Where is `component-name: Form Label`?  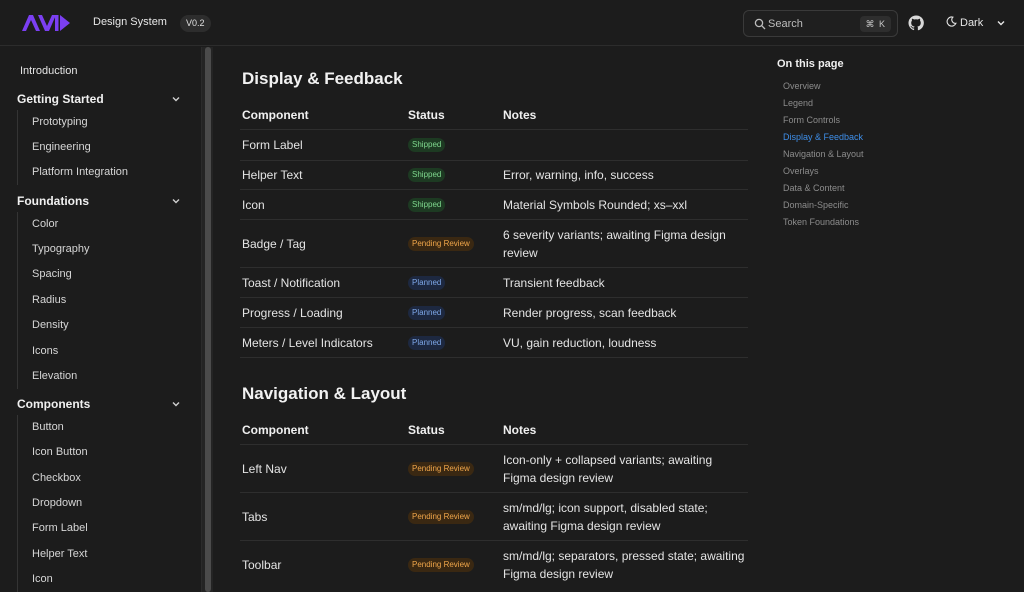
component-name: Form Label is located at coordinates (272, 145).